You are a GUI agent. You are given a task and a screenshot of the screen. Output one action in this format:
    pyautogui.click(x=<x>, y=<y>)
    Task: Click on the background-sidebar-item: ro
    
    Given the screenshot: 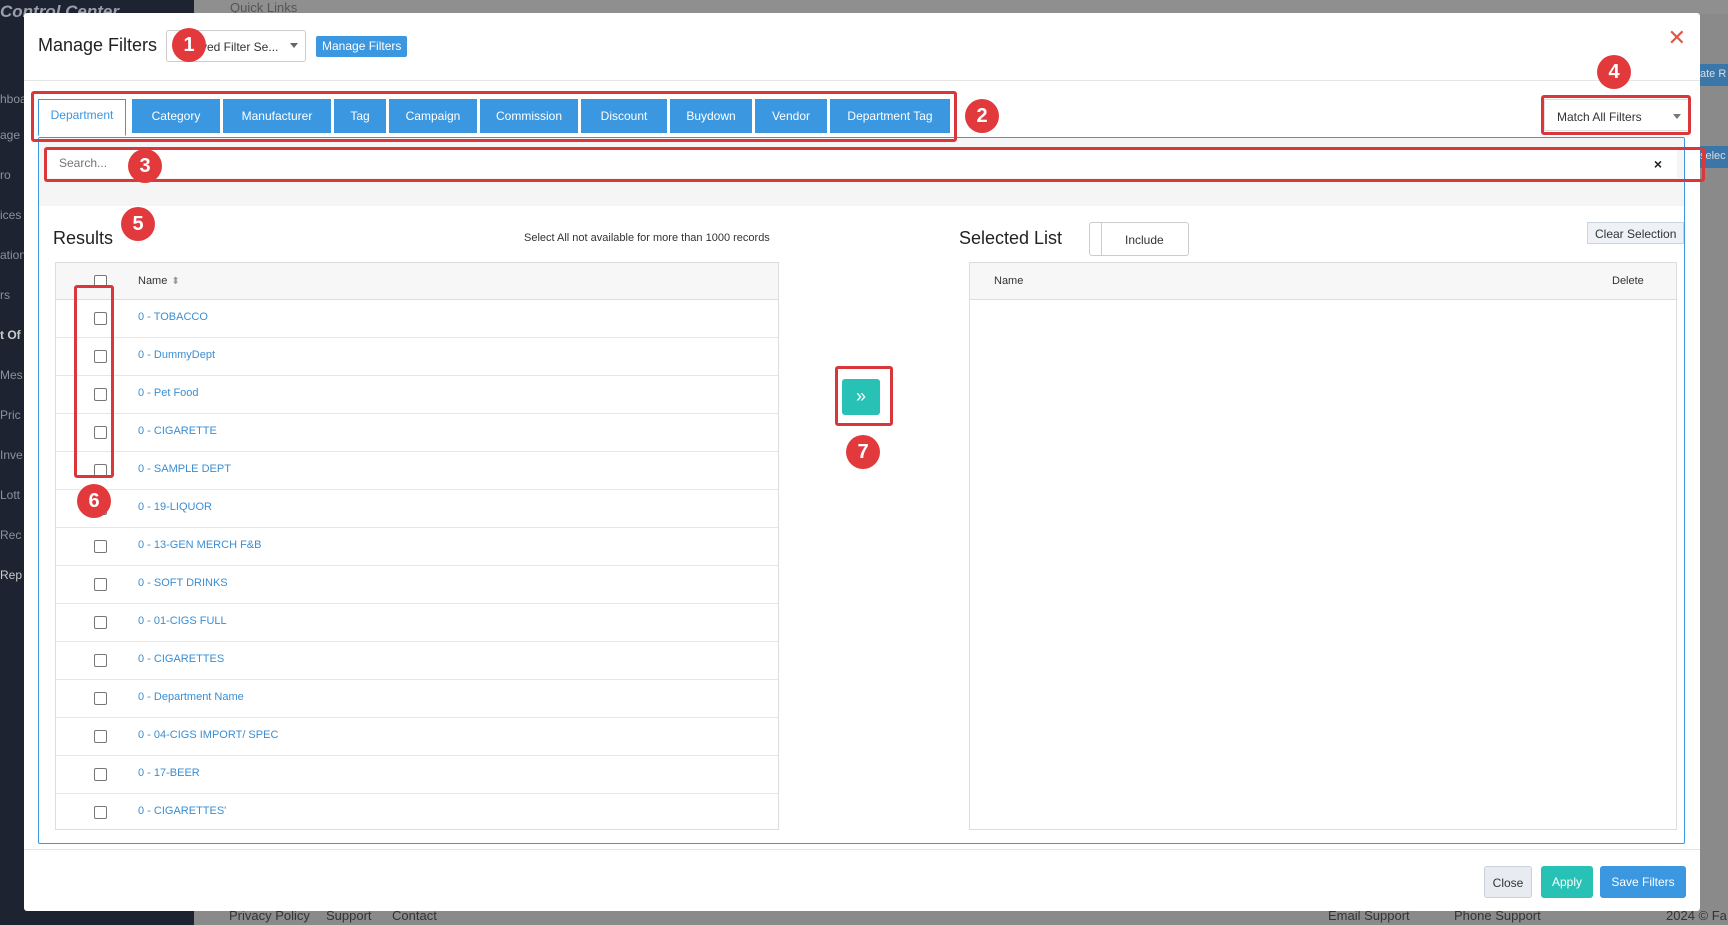 What is the action you would take?
    pyautogui.click(x=5, y=175)
    